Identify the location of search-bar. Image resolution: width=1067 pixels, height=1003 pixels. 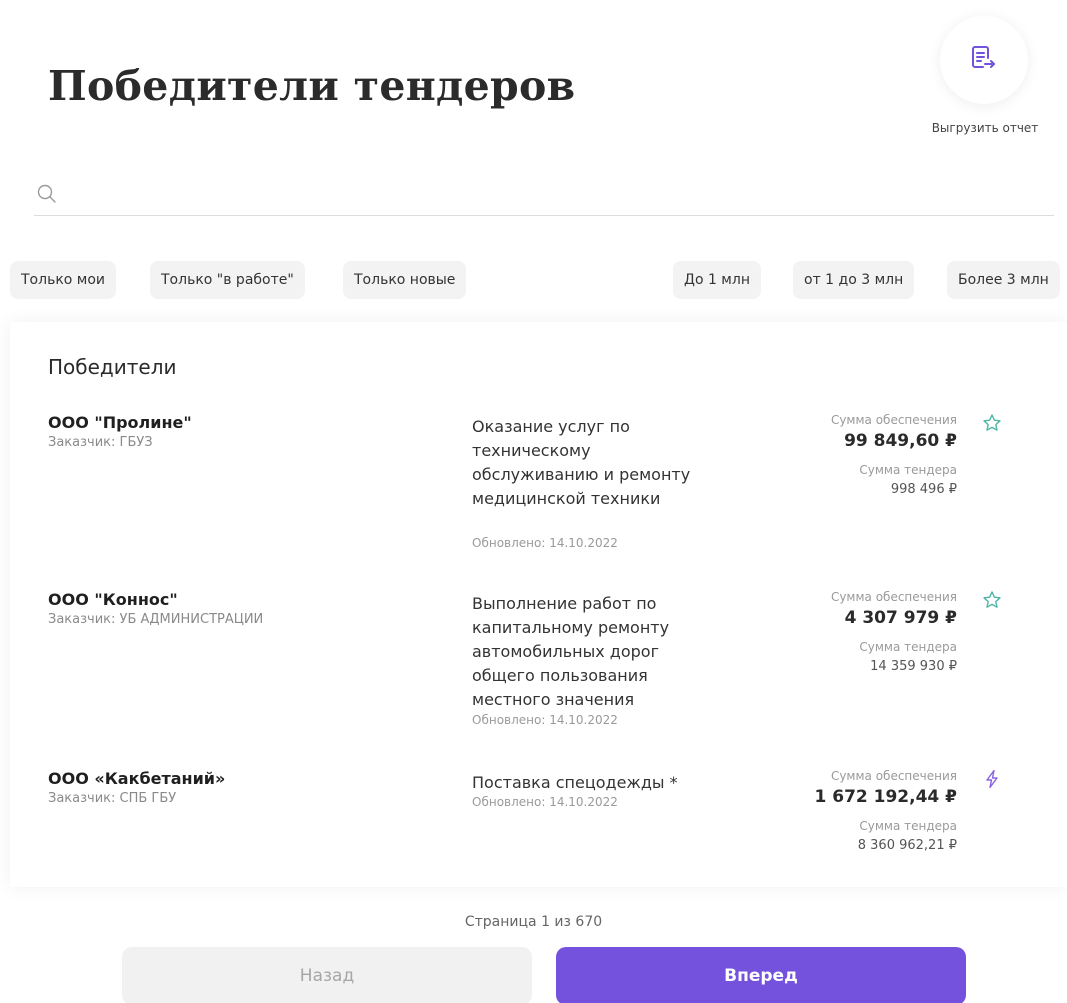
(544, 198).